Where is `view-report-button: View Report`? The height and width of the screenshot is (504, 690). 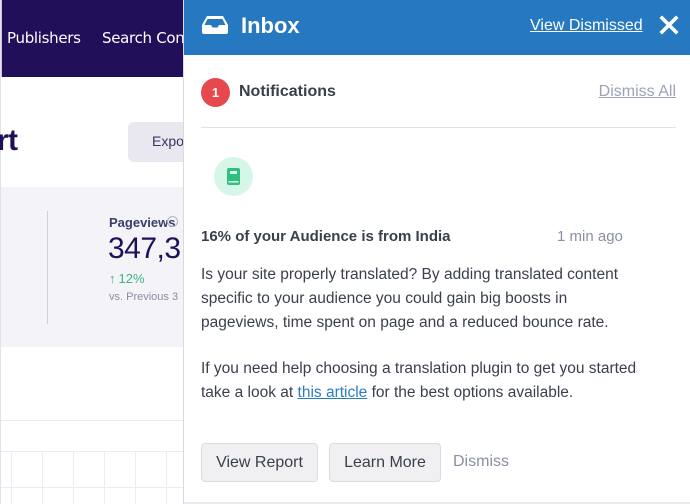 view-report-button: View Report is located at coordinates (259, 462).